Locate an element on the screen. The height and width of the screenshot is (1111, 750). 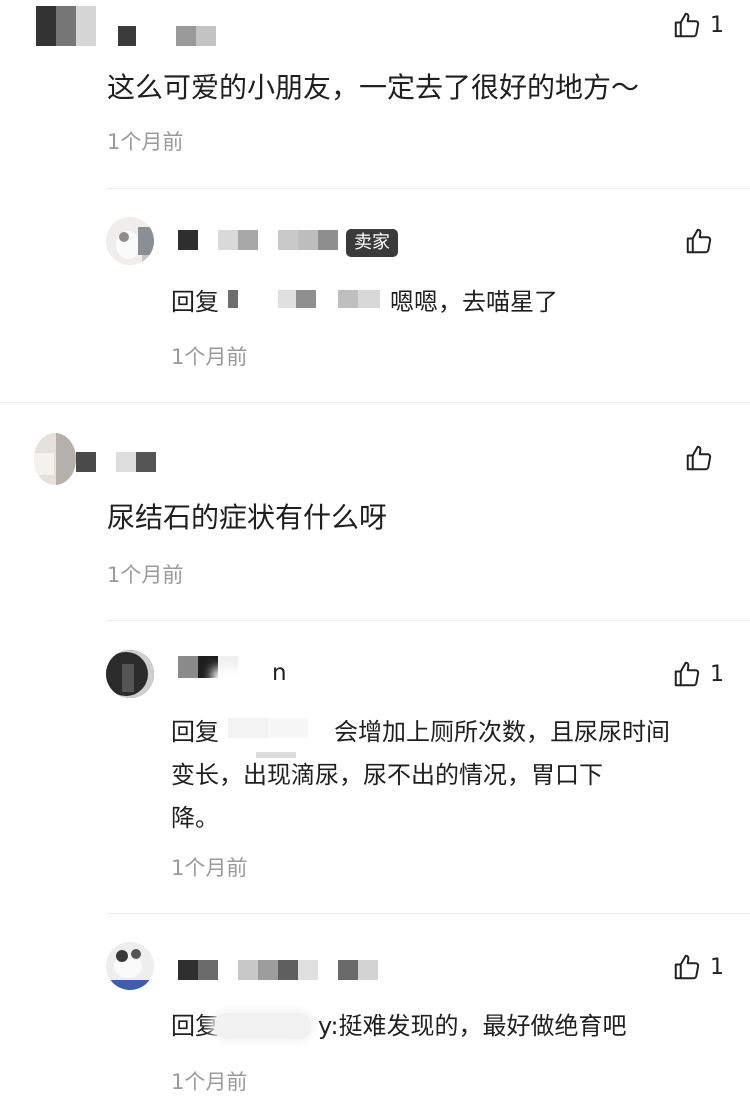
reply-text-line: 降。 is located at coordinates (195, 818).